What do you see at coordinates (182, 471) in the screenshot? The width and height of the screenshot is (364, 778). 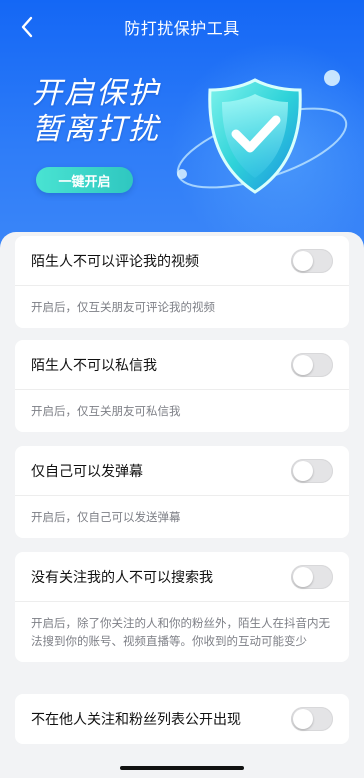 I see `setting-row: 仅自己可以发弹幕` at bounding box center [182, 471].